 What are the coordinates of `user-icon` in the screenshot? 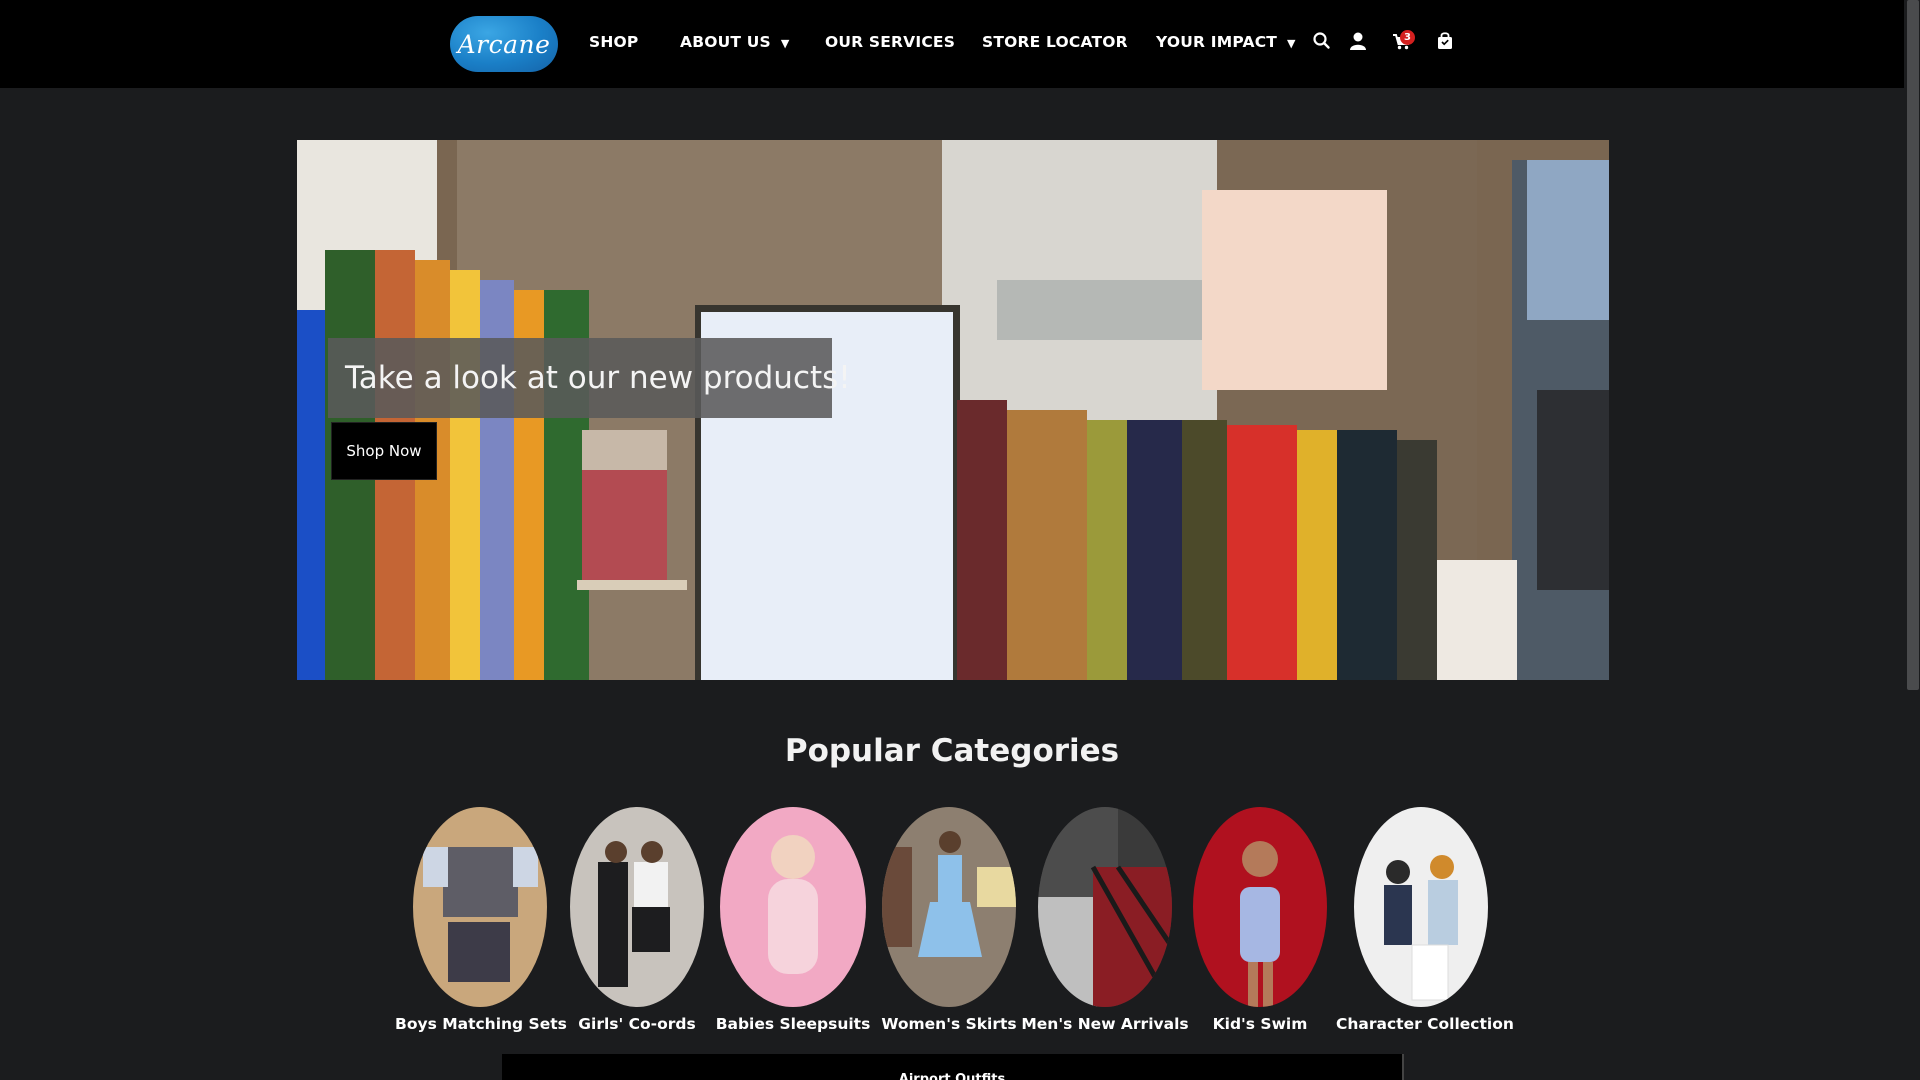 It's located at (1358, 41).